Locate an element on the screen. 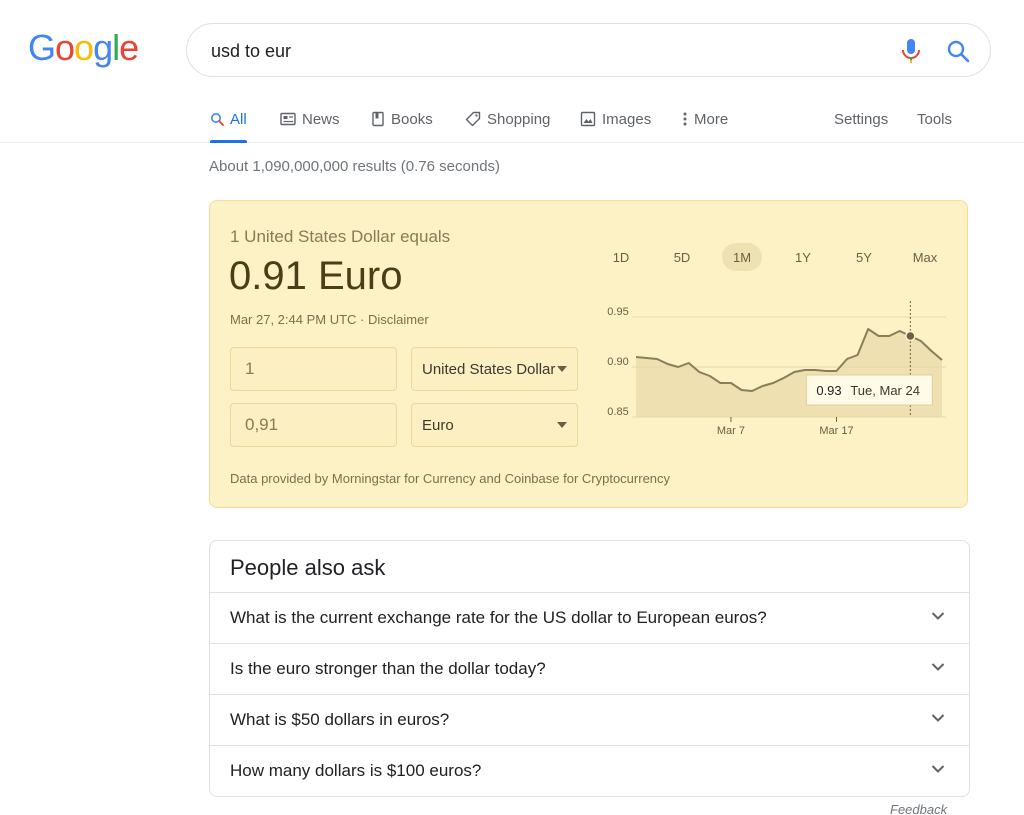 This screenshot has width=1024, height=815. range-1d: 1D is located at coordinates (621, 257).